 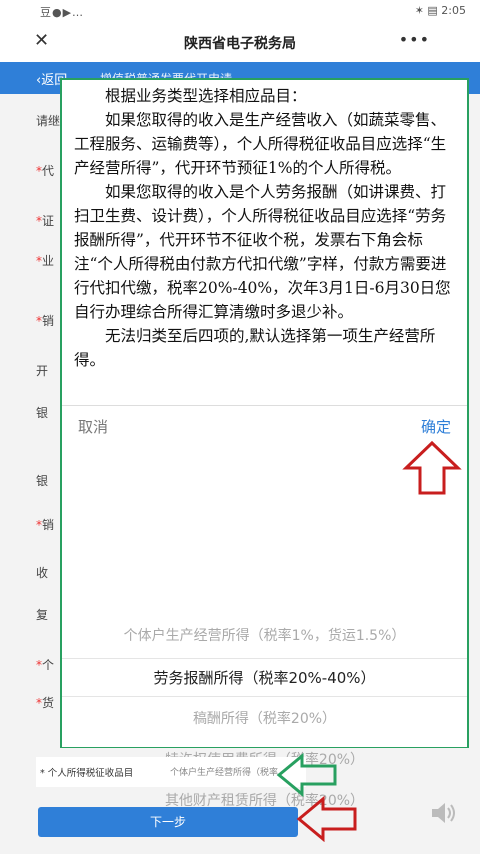 I want to click on form-label-stub: 请继, so click(x=48, y=120).